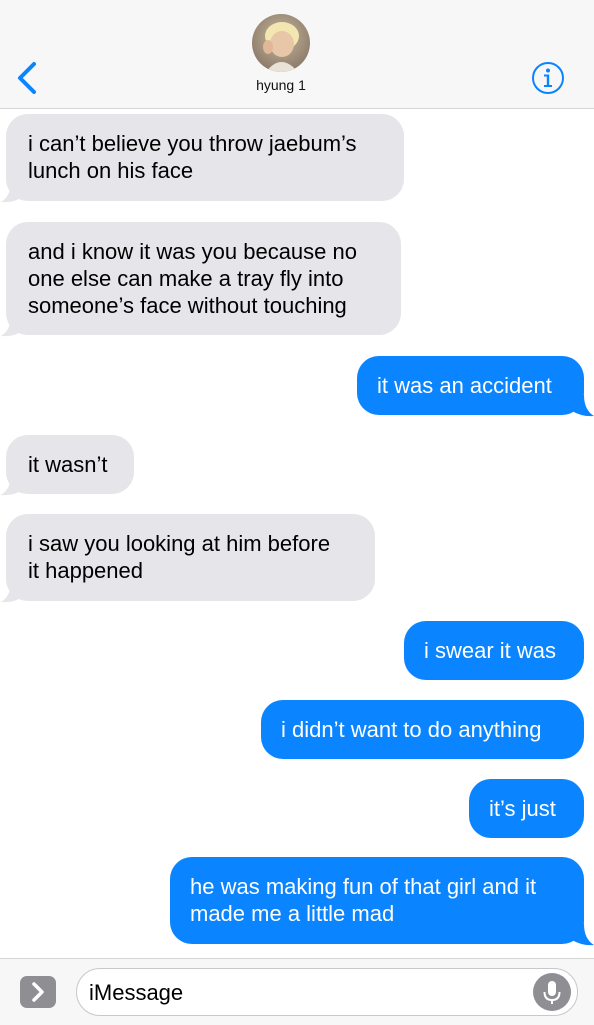 This screenshot has width=594, height=1025. I want to click on received-message: it wasn’t, so click(70, 464).